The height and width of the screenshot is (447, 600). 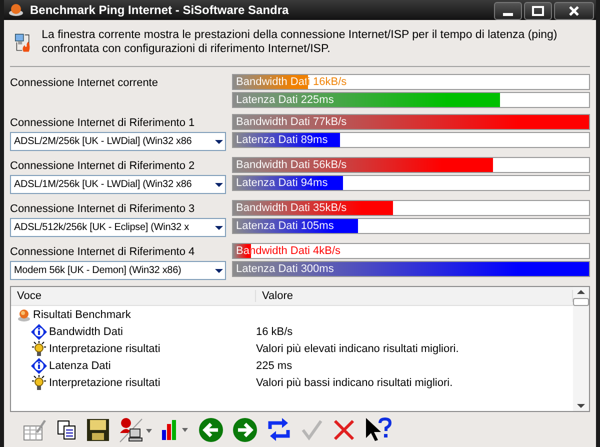 I want to click on connection-label: Connessione Internet corrente, so click(x=84, y=83).